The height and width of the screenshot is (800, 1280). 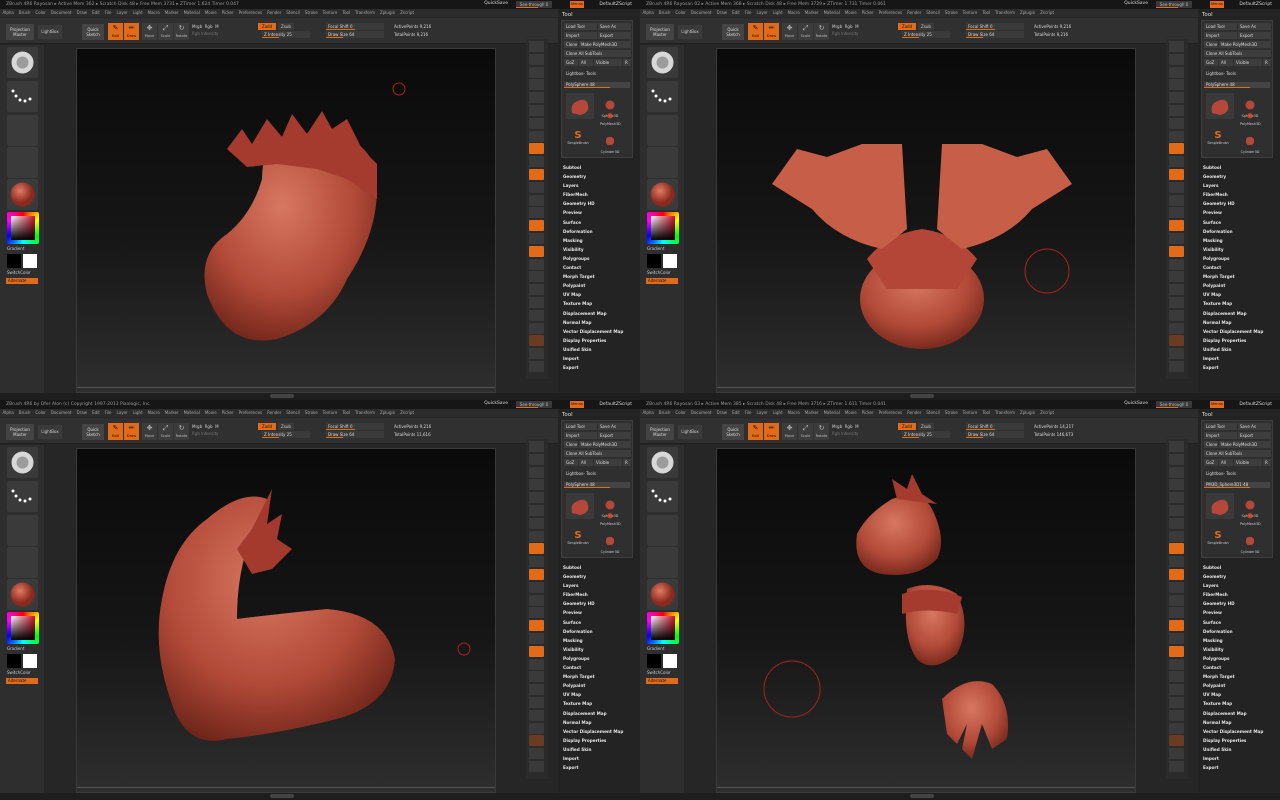 What do you see at coordinates (22, 162) in the screenshot?
I see `texture-thumbnail` at bounding box center [22, 162].